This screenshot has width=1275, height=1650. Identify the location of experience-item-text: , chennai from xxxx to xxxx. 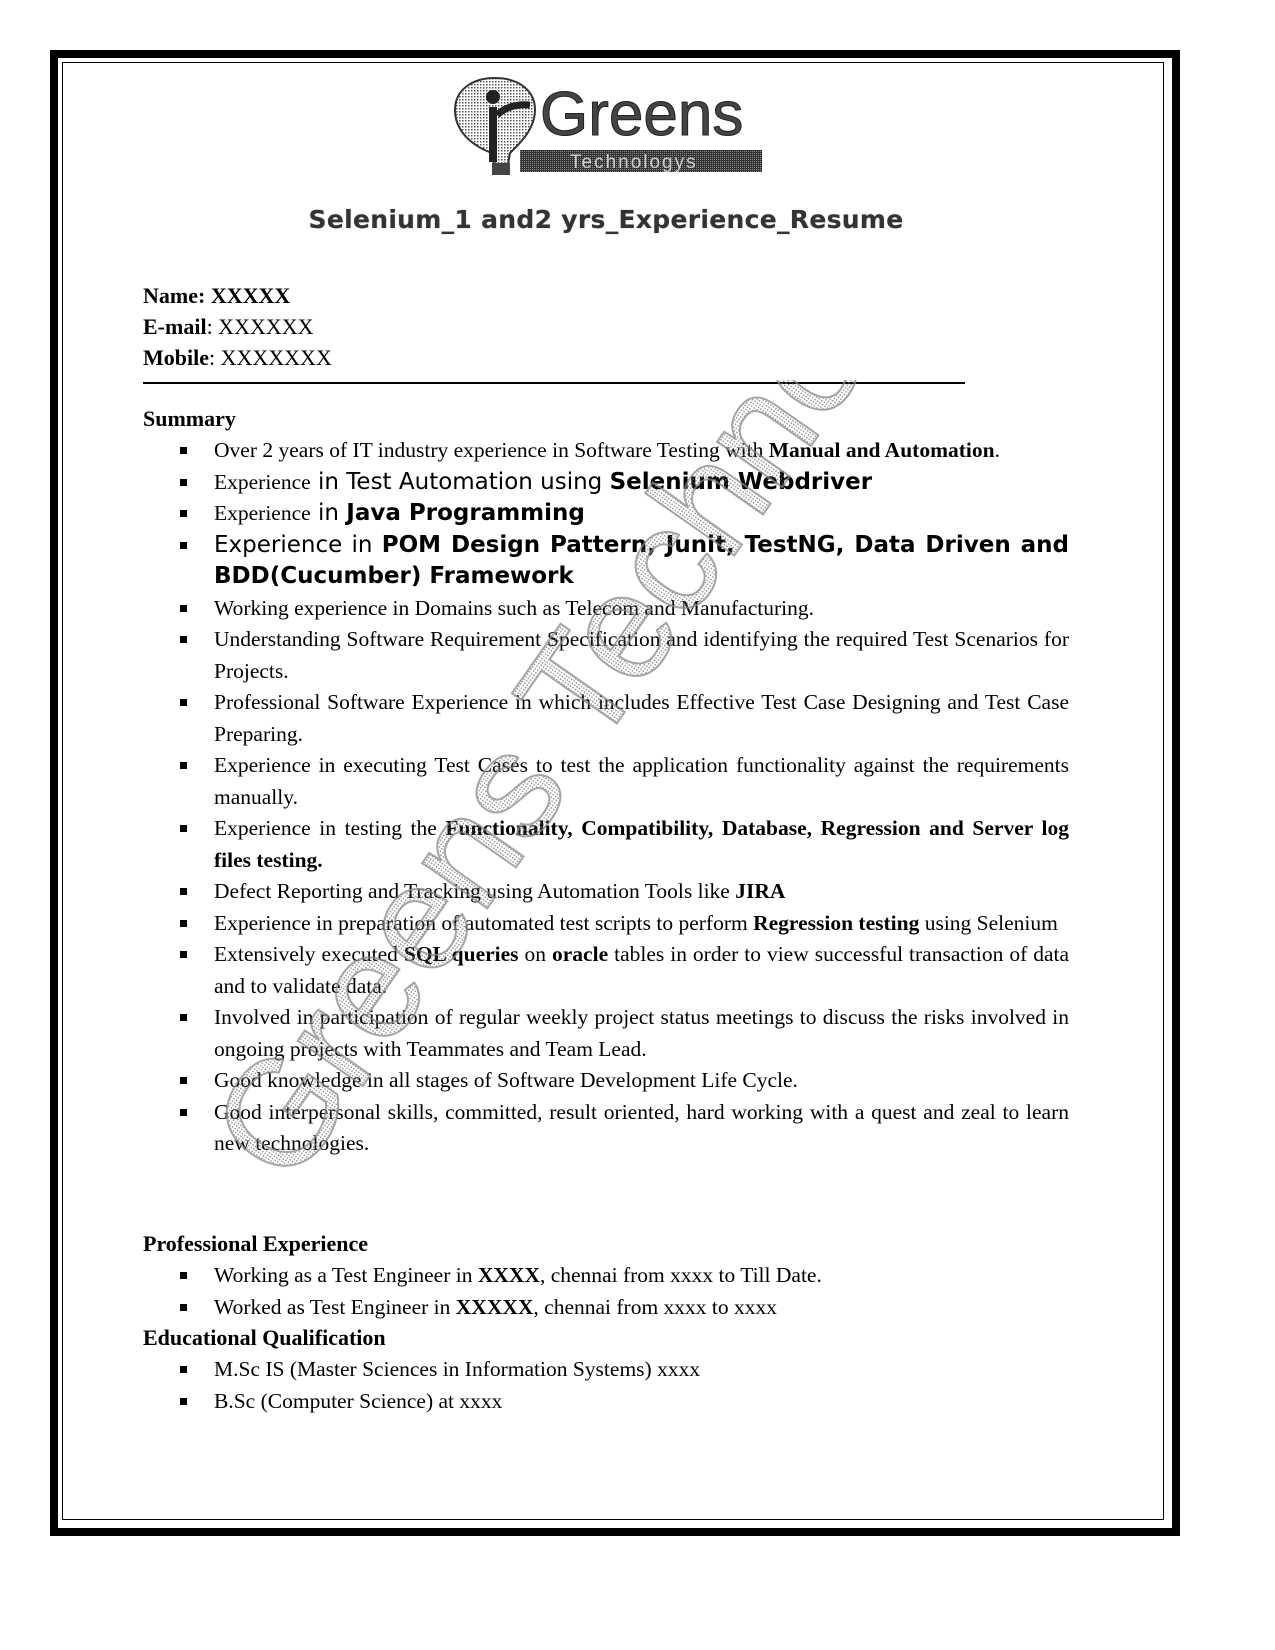
(655, 1306).